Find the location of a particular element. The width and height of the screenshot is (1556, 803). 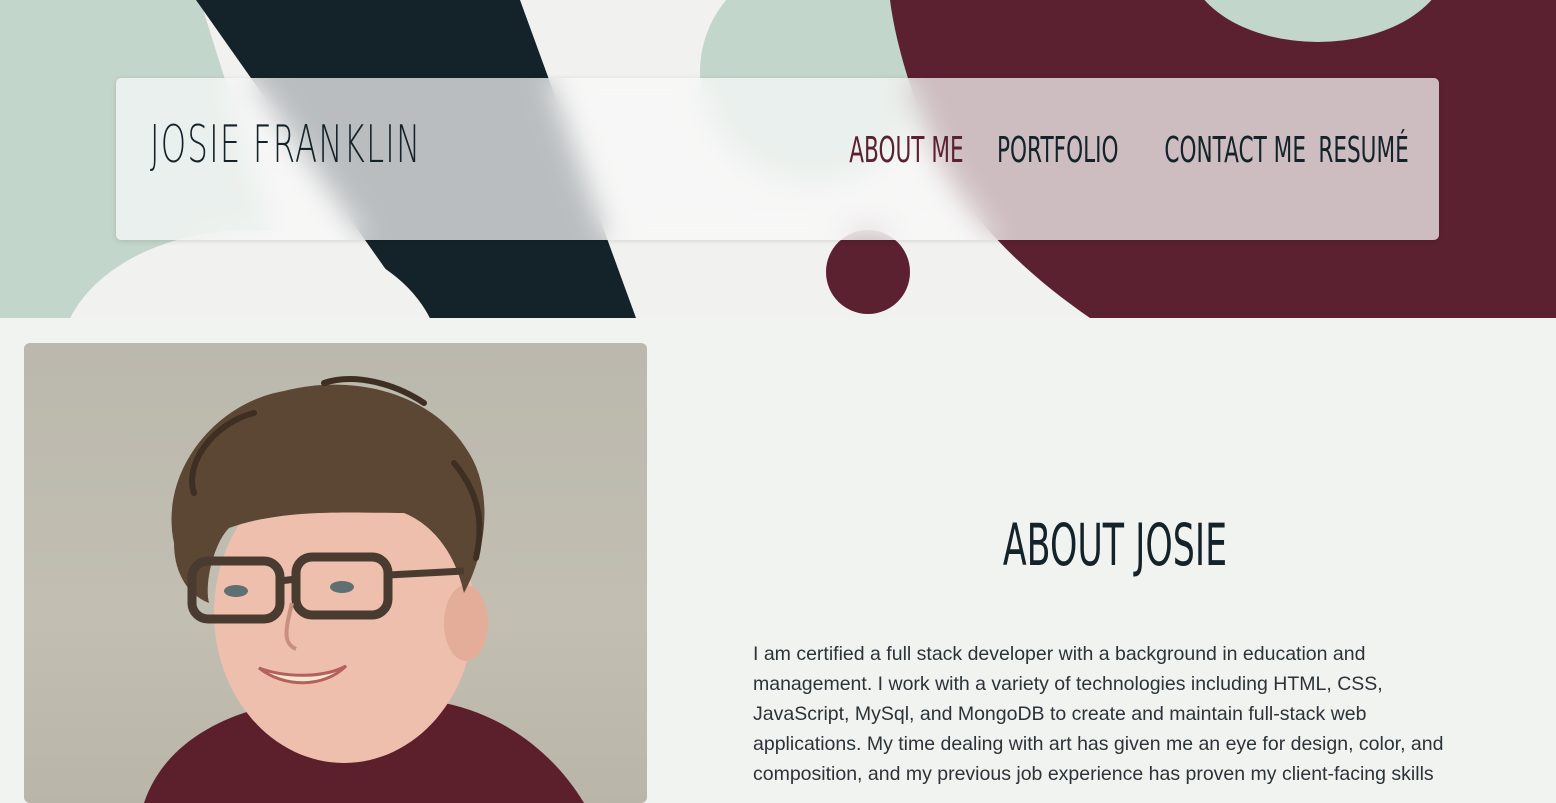

main-nav: About Me Portfolio Contact Me Resumé is located at coordinates (1115, 151).